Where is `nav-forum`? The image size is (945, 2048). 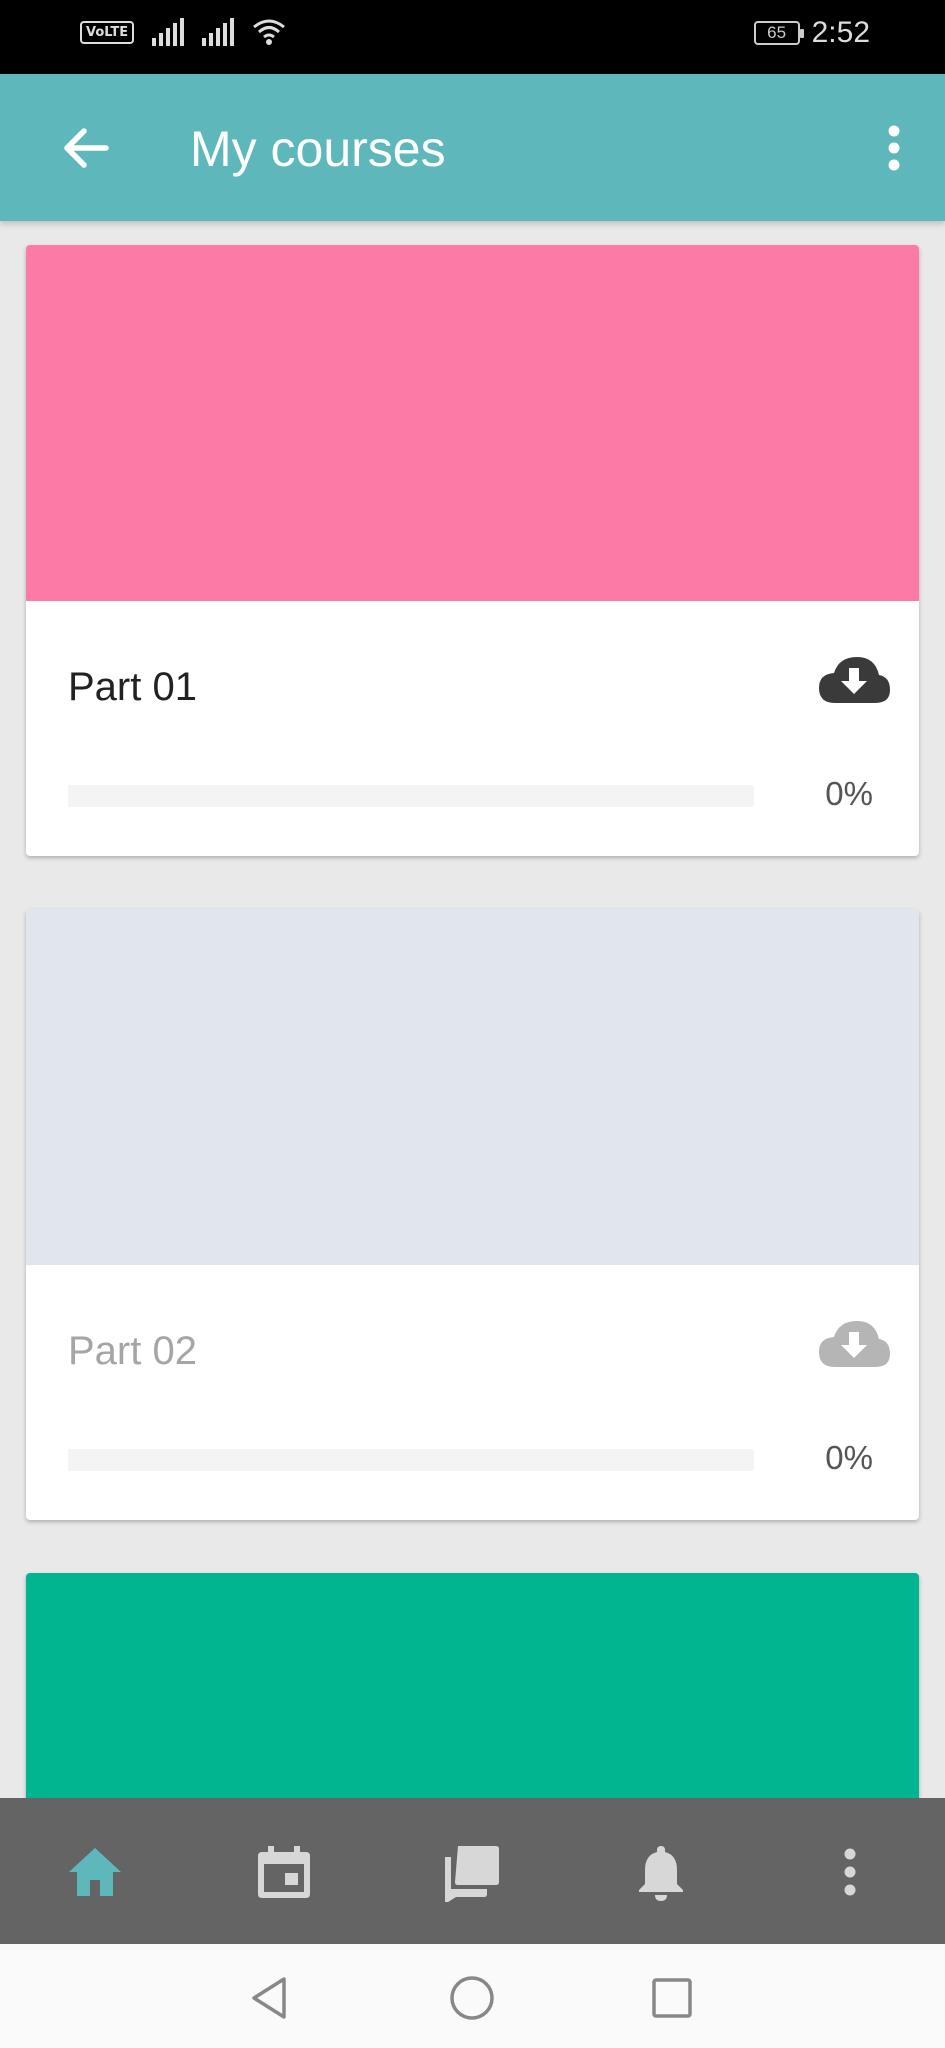
nav-forum is located at coordinates (472, 1873).